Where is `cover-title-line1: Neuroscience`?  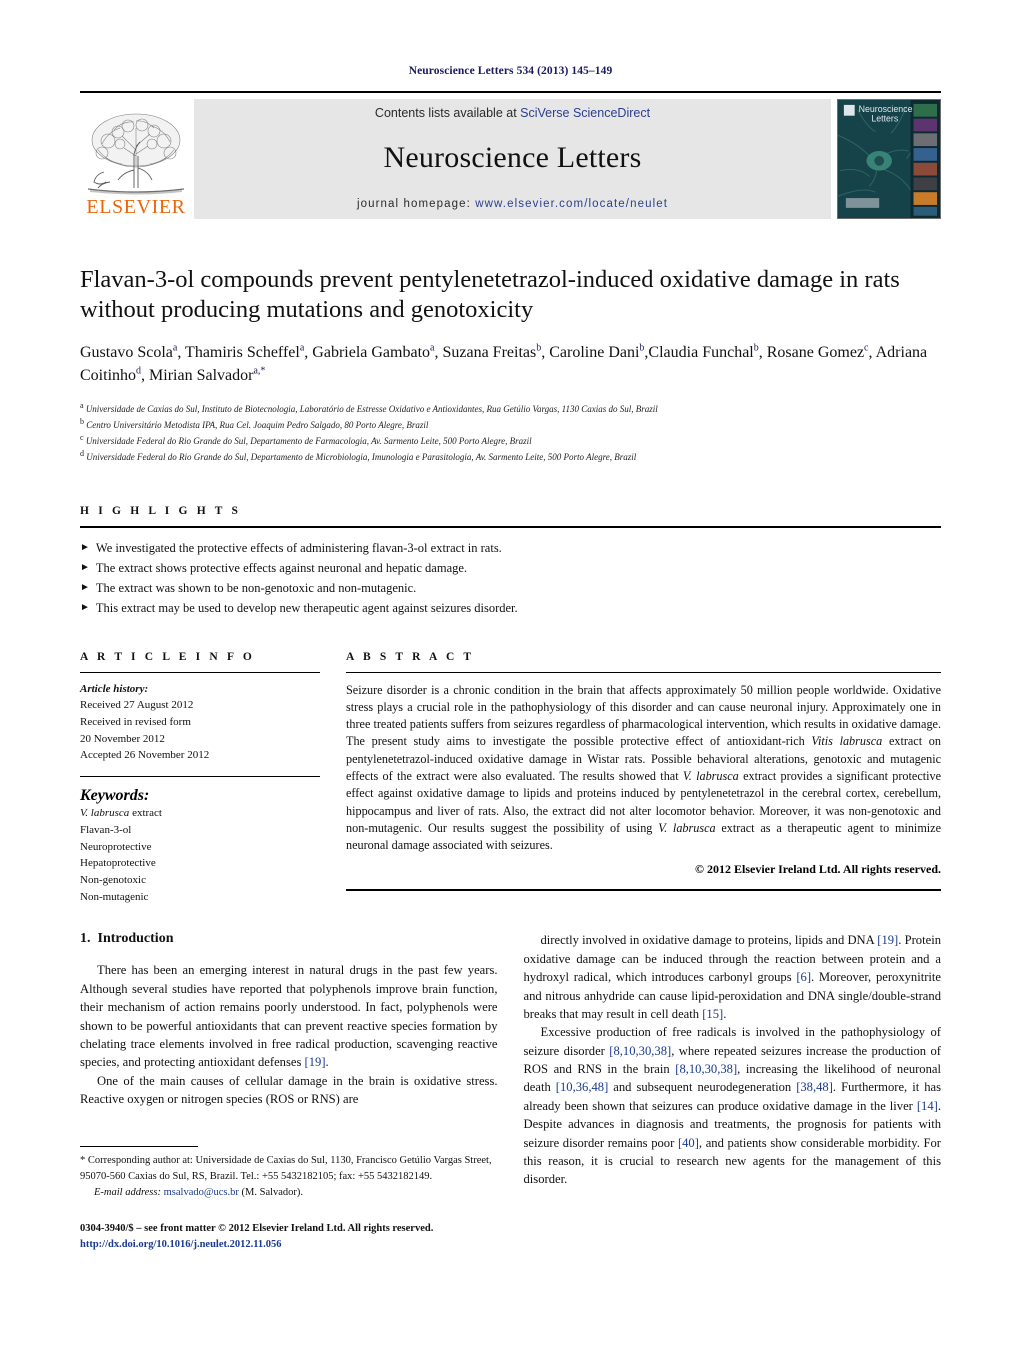 cover-title-line1: Neuroscience is located at coordinates (886, 109).